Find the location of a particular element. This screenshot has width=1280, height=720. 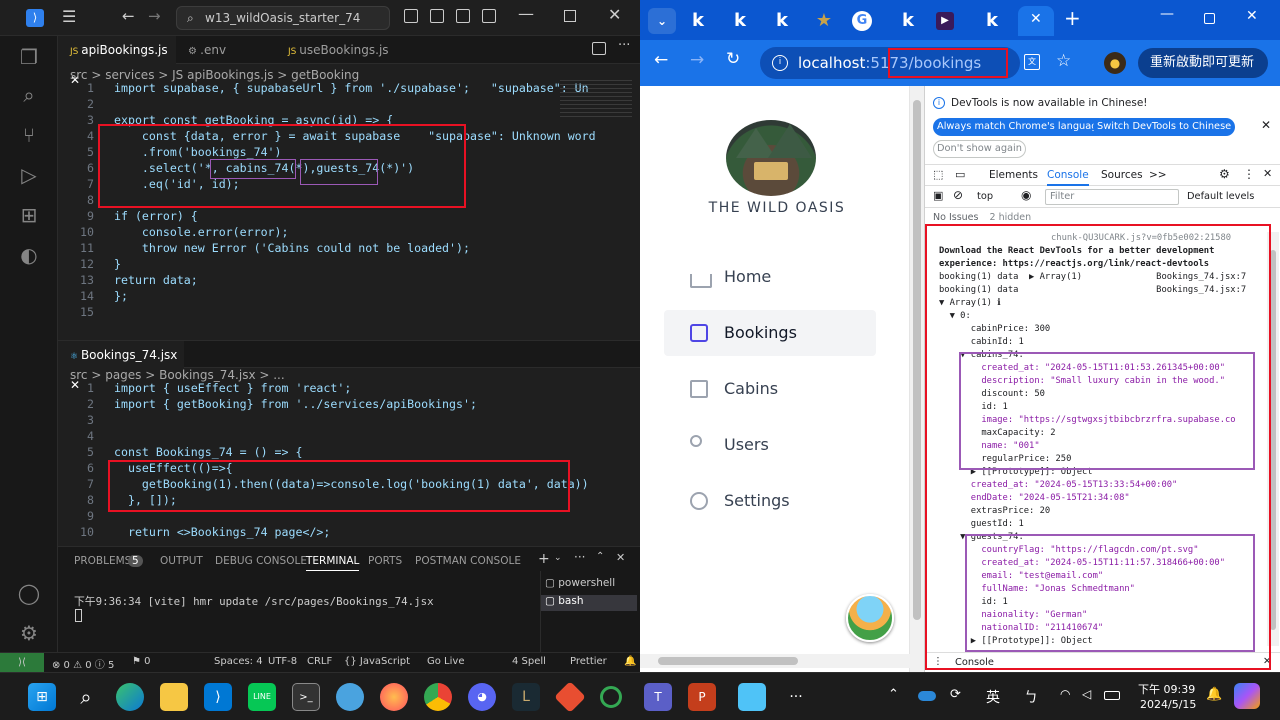

site-info-icon: i is located at coordinates (780, 63).